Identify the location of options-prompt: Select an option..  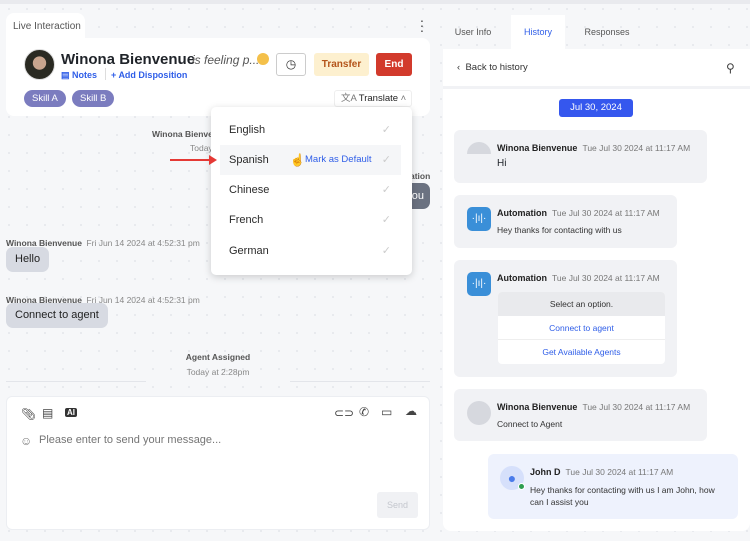
(581, 304).